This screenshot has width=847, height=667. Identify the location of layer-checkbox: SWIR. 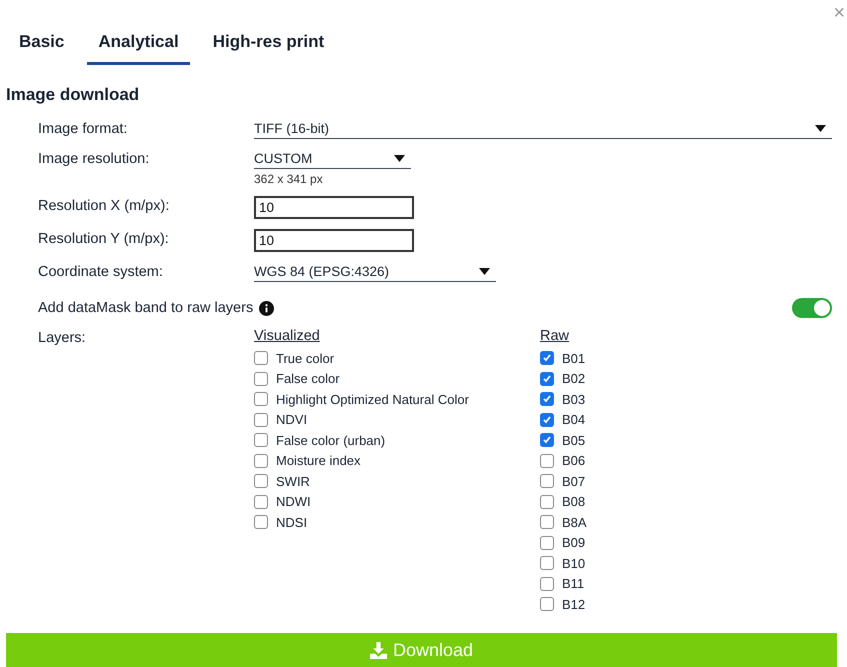
(282, 481).